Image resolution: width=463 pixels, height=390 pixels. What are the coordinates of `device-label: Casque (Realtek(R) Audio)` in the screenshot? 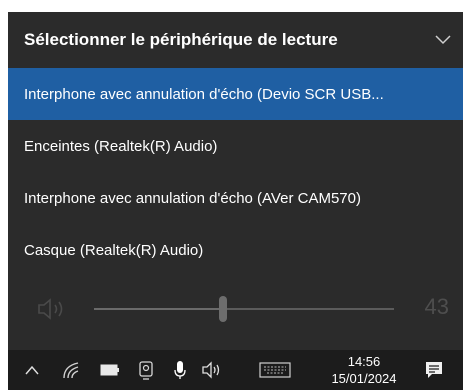 It's located at (114, 250).